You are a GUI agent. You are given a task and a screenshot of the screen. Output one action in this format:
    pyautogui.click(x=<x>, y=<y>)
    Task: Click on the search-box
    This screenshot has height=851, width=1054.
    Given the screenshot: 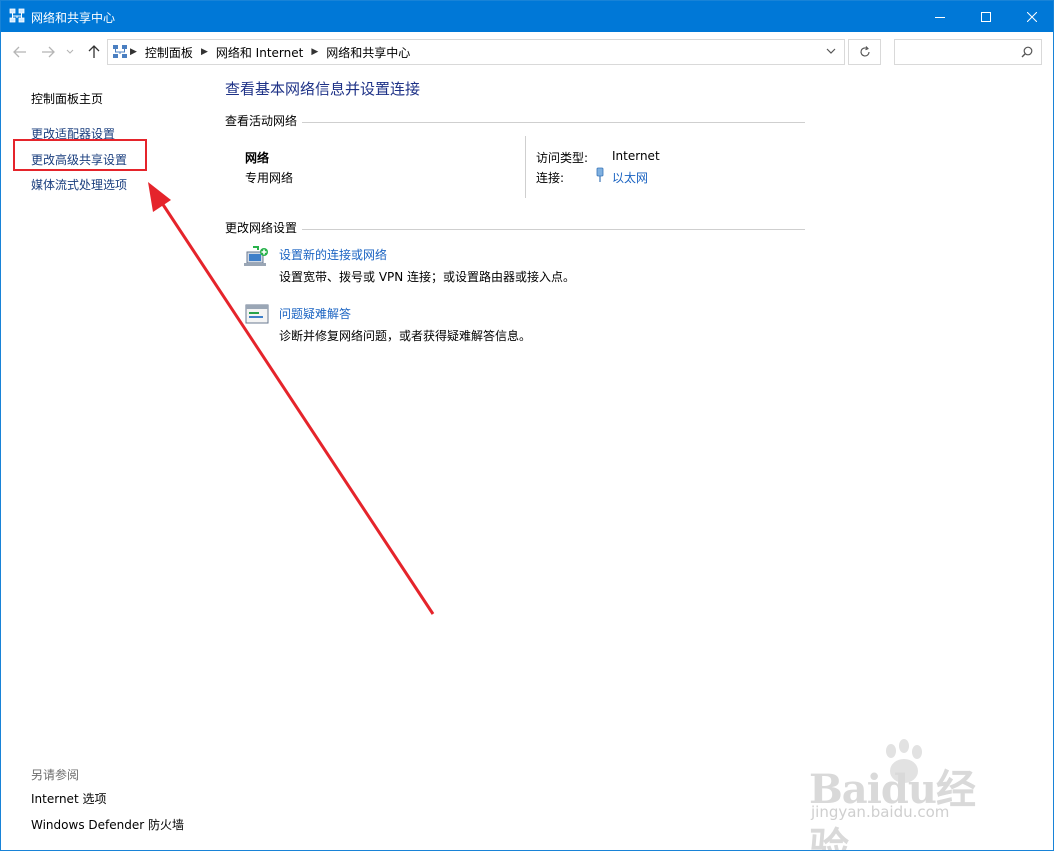 What is the action you would take?
    pyautogui.click(x=968, y=52)
    